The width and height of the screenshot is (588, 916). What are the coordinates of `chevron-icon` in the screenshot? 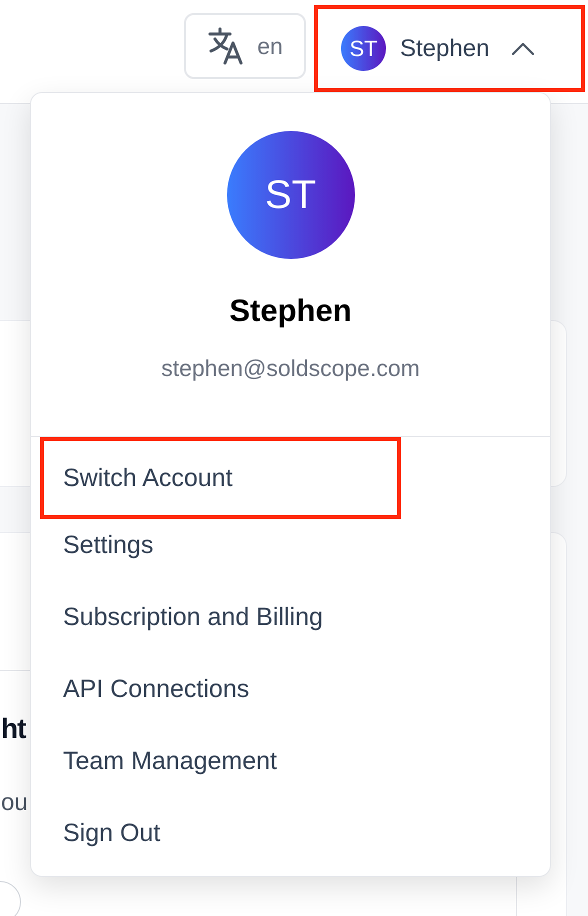 It's located at (523, 49).